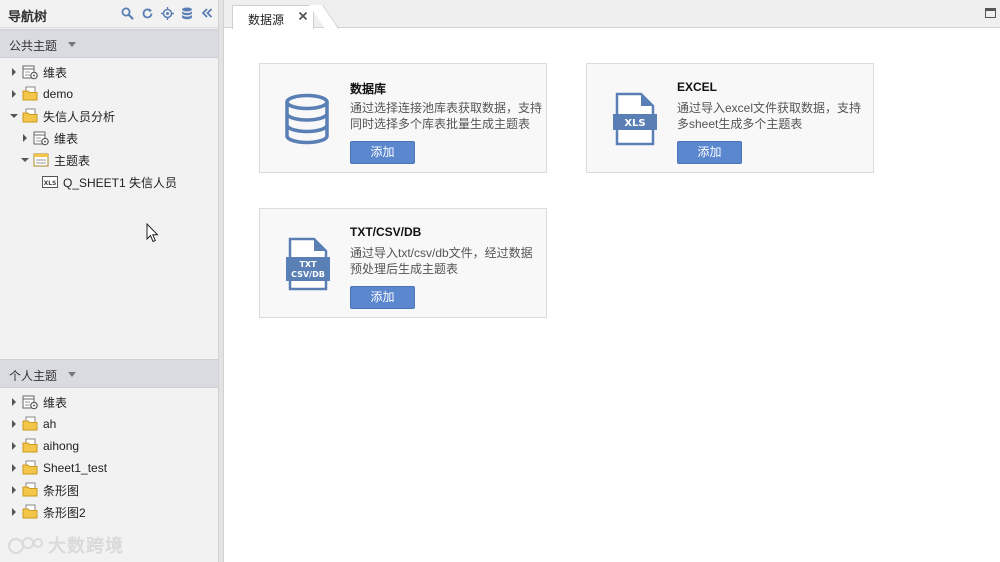 This screenshot has height=562, width=1000. I want to click on watermark: 大数跨境, so click(66, 545).